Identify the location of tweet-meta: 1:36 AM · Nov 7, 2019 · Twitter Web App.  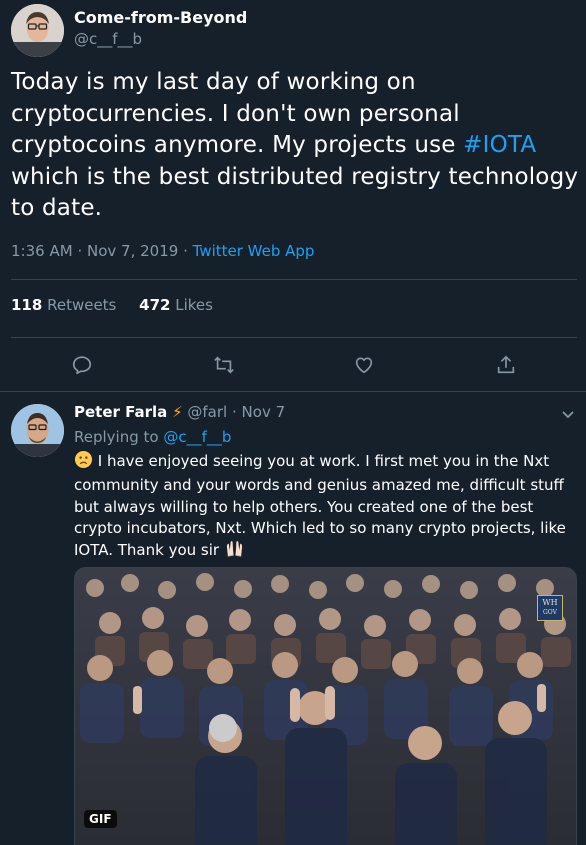
(162, 251).